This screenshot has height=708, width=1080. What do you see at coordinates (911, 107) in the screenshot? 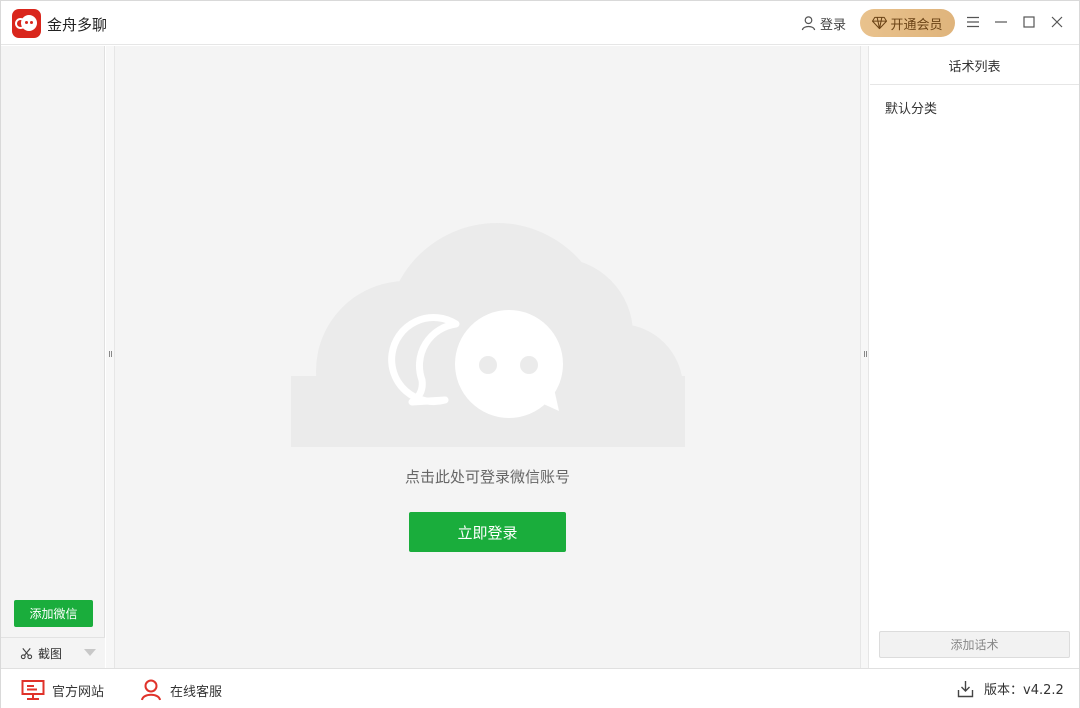
I see `category-item-default: 默认分类` at bounding box center [911, 107].